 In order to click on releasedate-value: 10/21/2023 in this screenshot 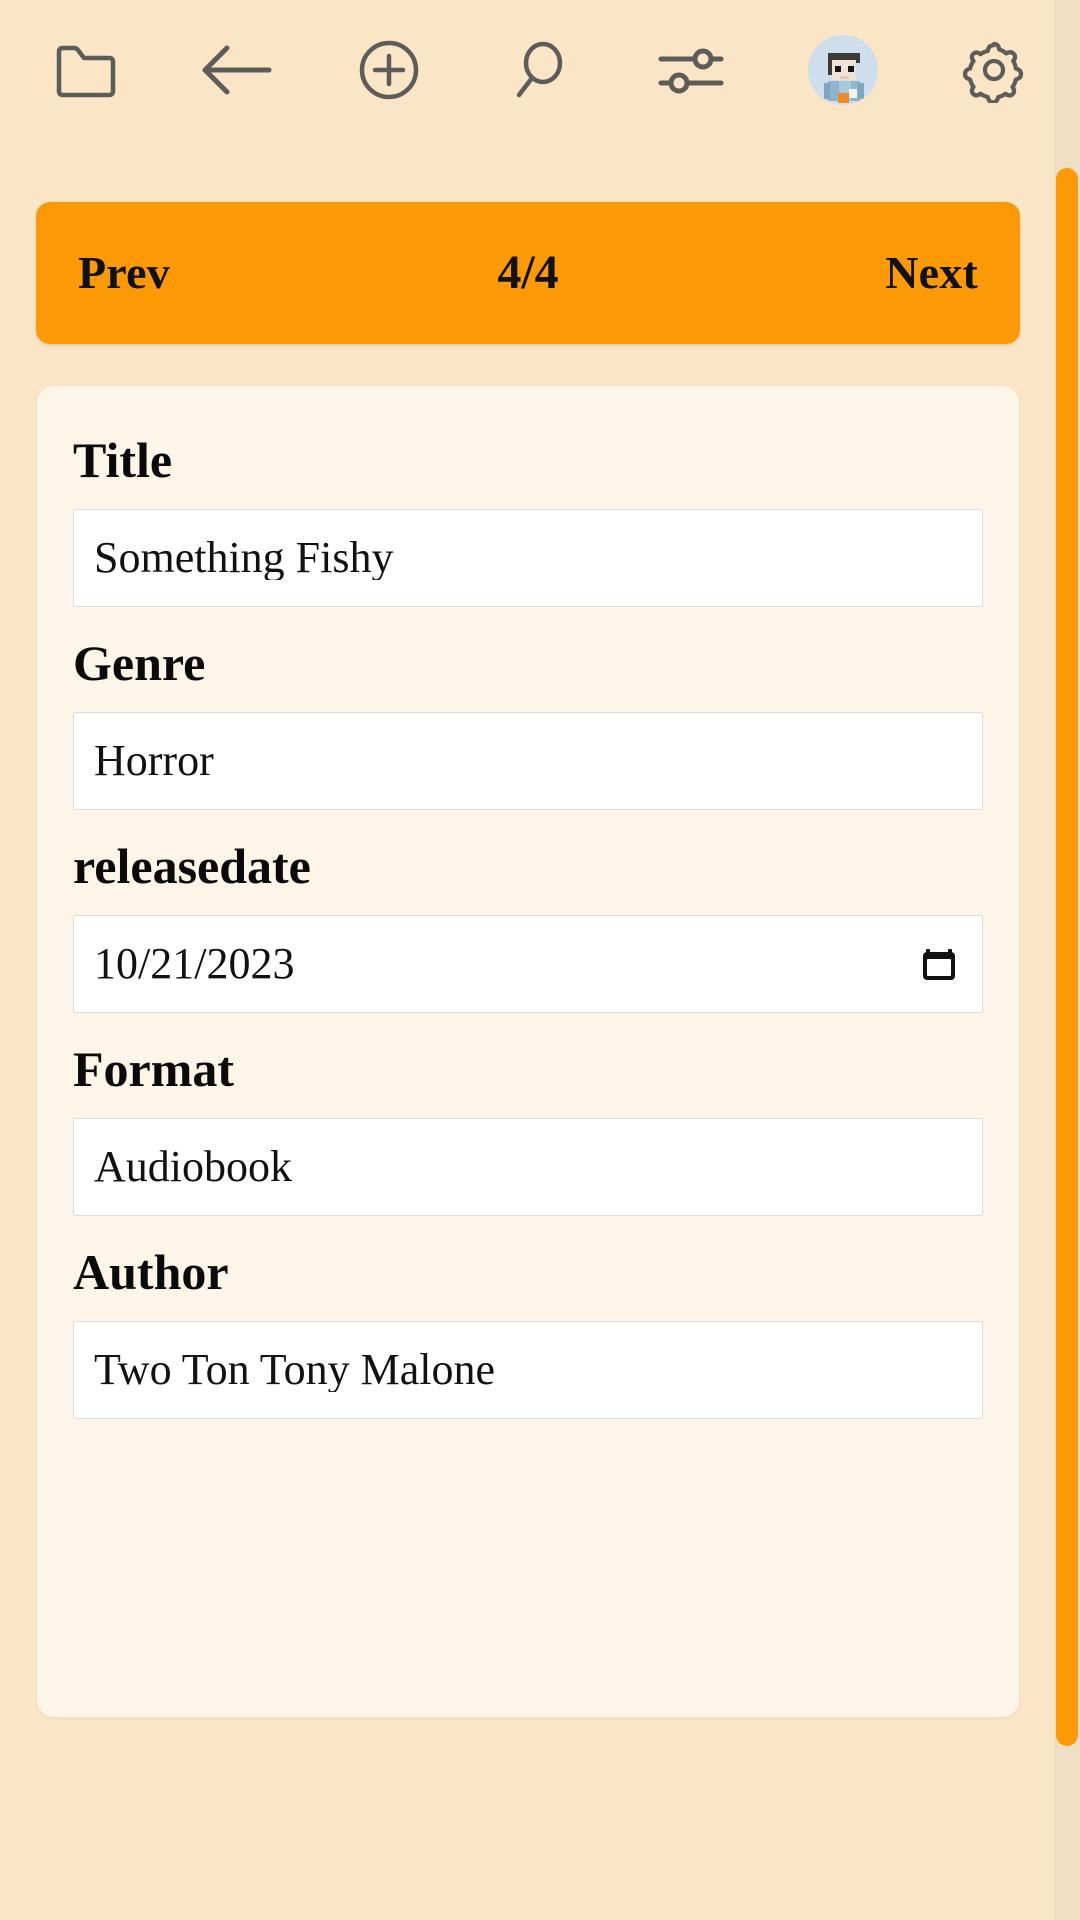, I will do `click(194, 964)`.